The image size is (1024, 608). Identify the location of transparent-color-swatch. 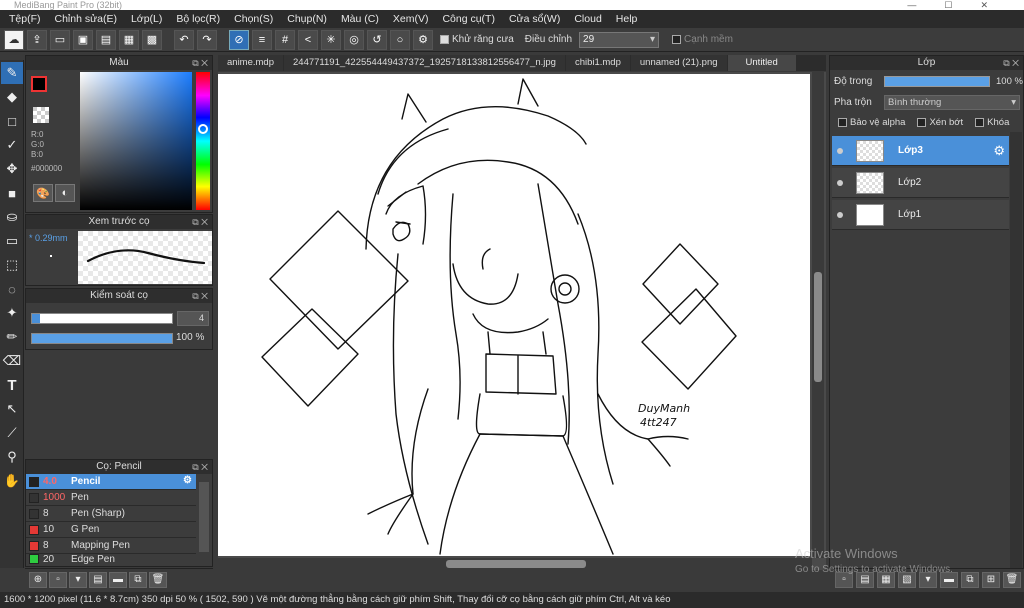
(41, 115).